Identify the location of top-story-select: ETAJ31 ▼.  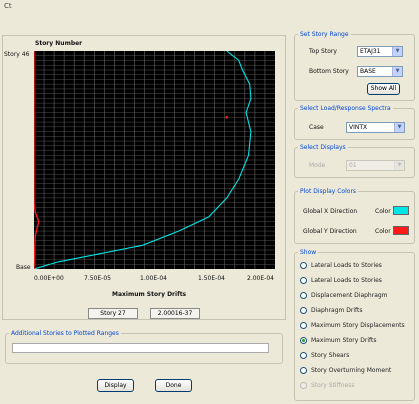
(380, 51).